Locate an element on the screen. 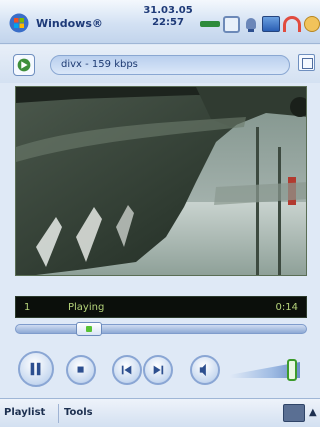 The height and width of the screenshot is (427, 320). volume-icon is located at coordinates (202, 370).